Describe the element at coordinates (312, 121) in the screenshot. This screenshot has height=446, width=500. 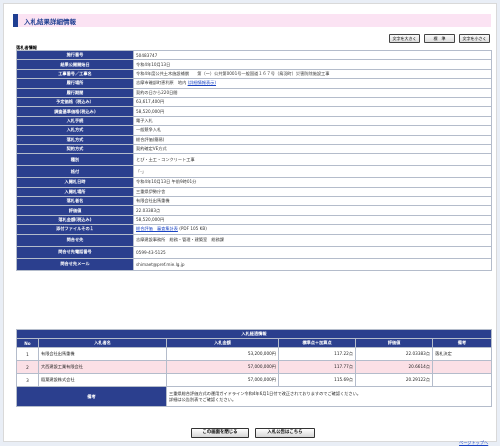
I see `info-value: 電子入札` at that location.